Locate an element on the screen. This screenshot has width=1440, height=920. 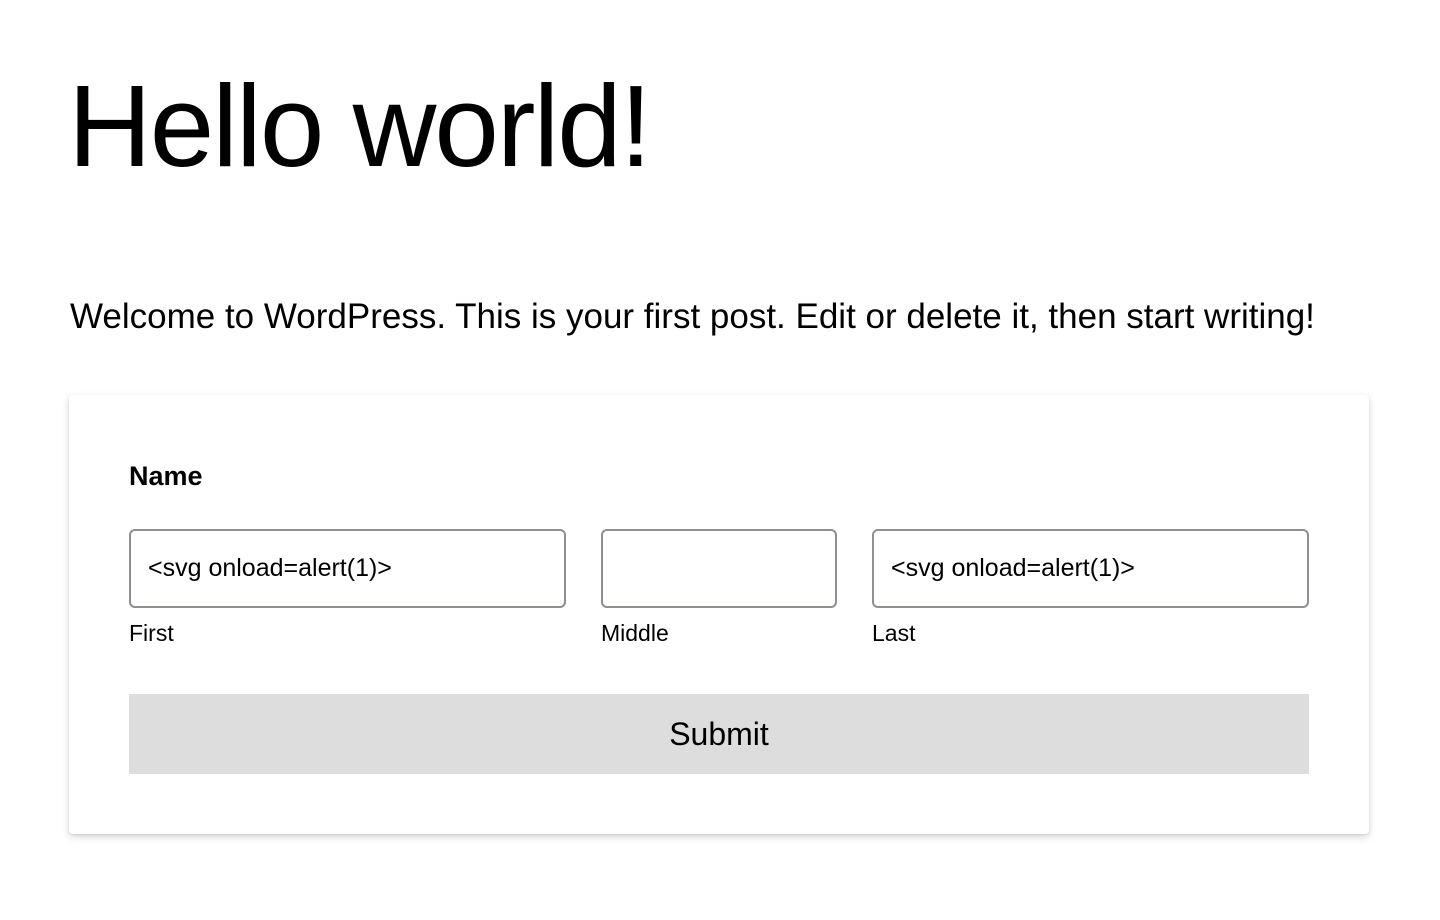
middle-name-label: Middle is located at coordinates (635, 633).